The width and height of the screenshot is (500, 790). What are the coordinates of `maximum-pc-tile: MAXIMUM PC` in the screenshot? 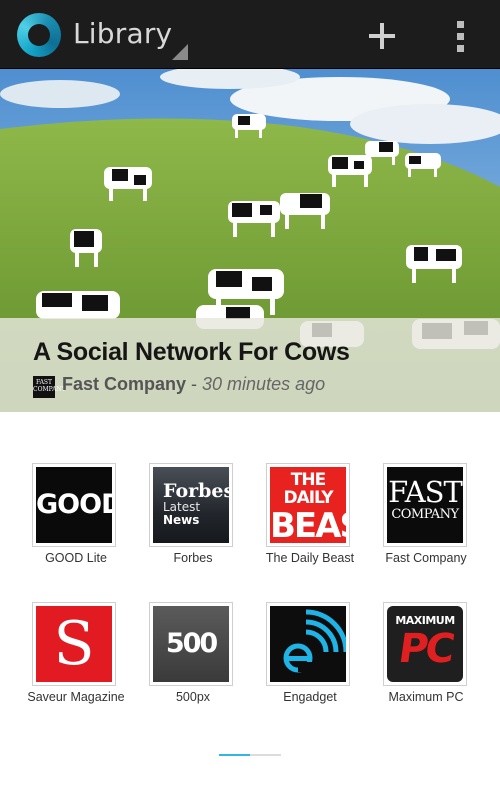 It's located at (425, 644).